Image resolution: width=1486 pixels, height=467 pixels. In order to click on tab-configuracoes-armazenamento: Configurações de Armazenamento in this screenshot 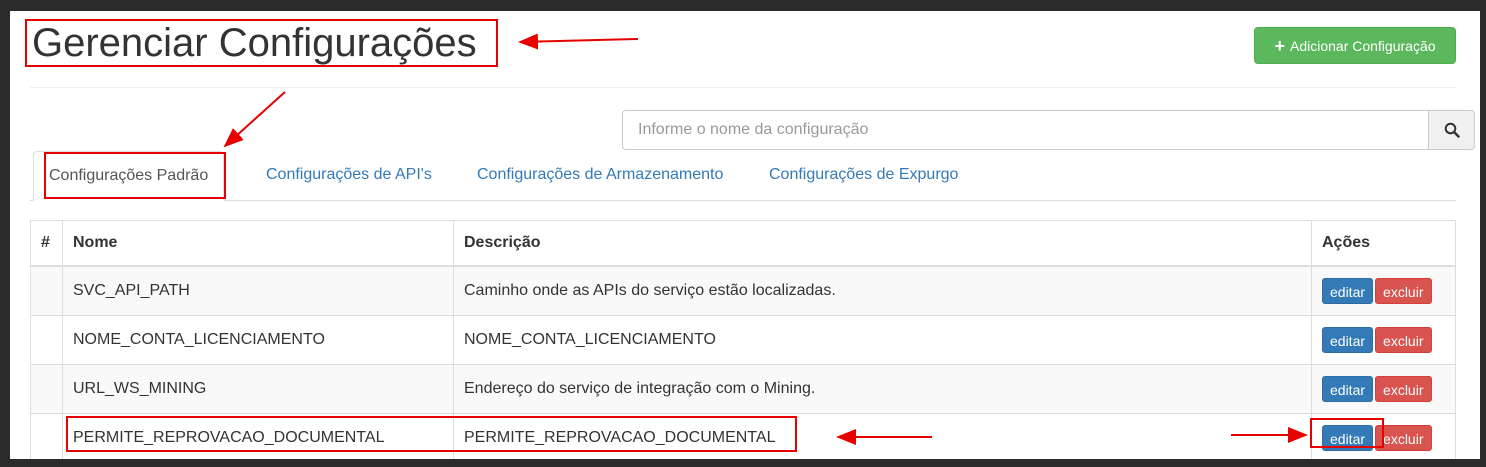, I will do `click(600, 176)`.